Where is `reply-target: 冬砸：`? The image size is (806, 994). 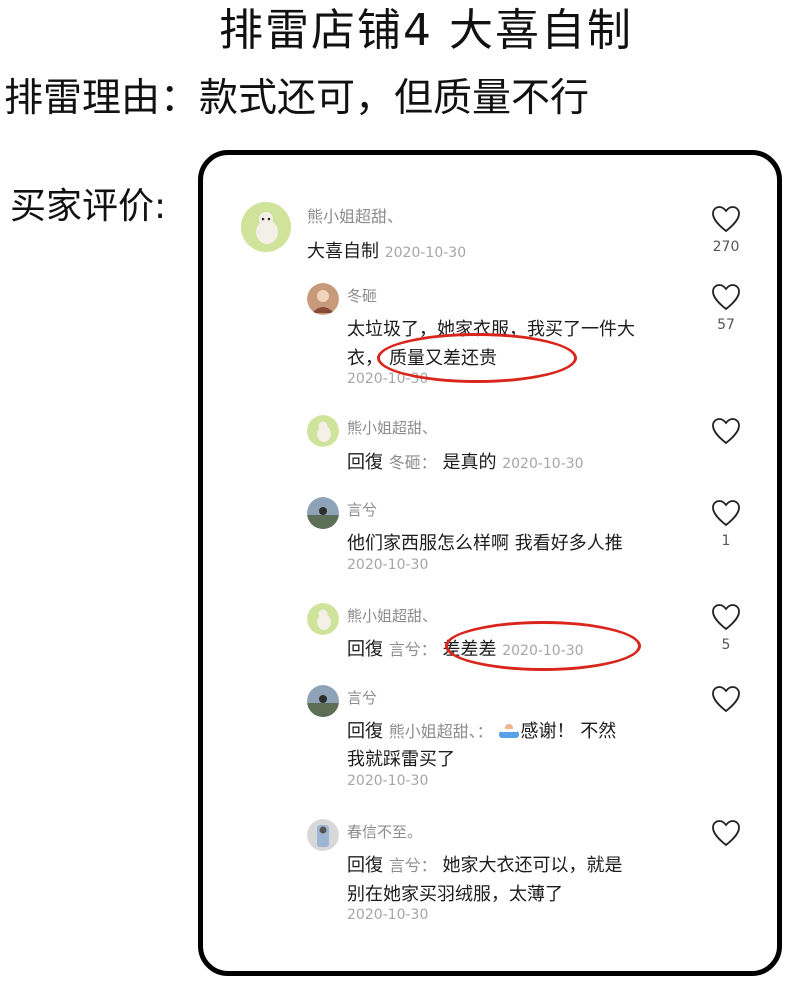
reply-target: 冬砸： is located at coordinates (413, 462).